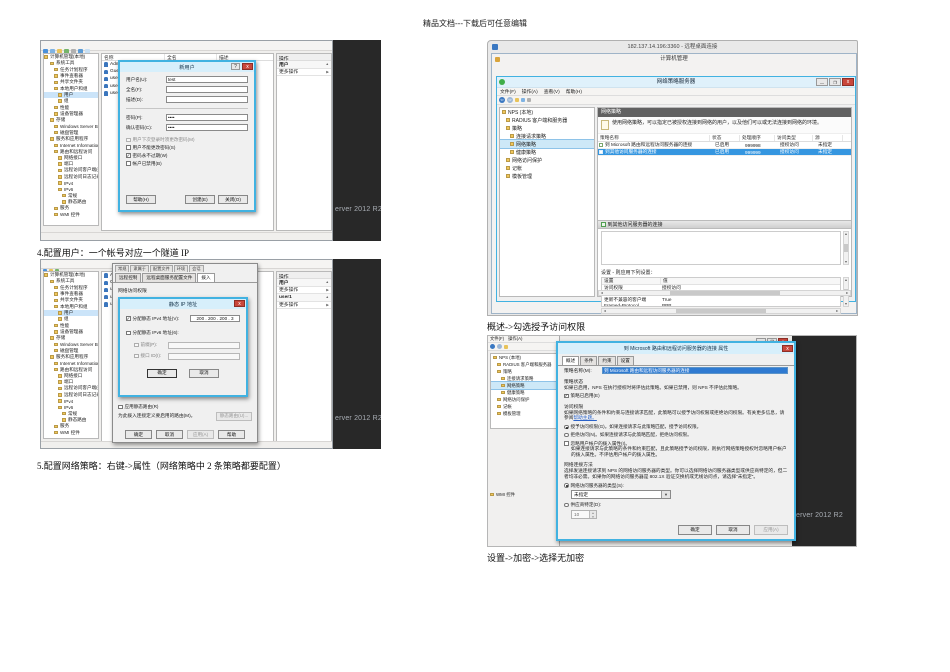 Image resolution: width=950 pixels, height=672 pixels. Describe the element at coordinates (122, 268) in the screenshot. I see `tab: 常规` at that location.